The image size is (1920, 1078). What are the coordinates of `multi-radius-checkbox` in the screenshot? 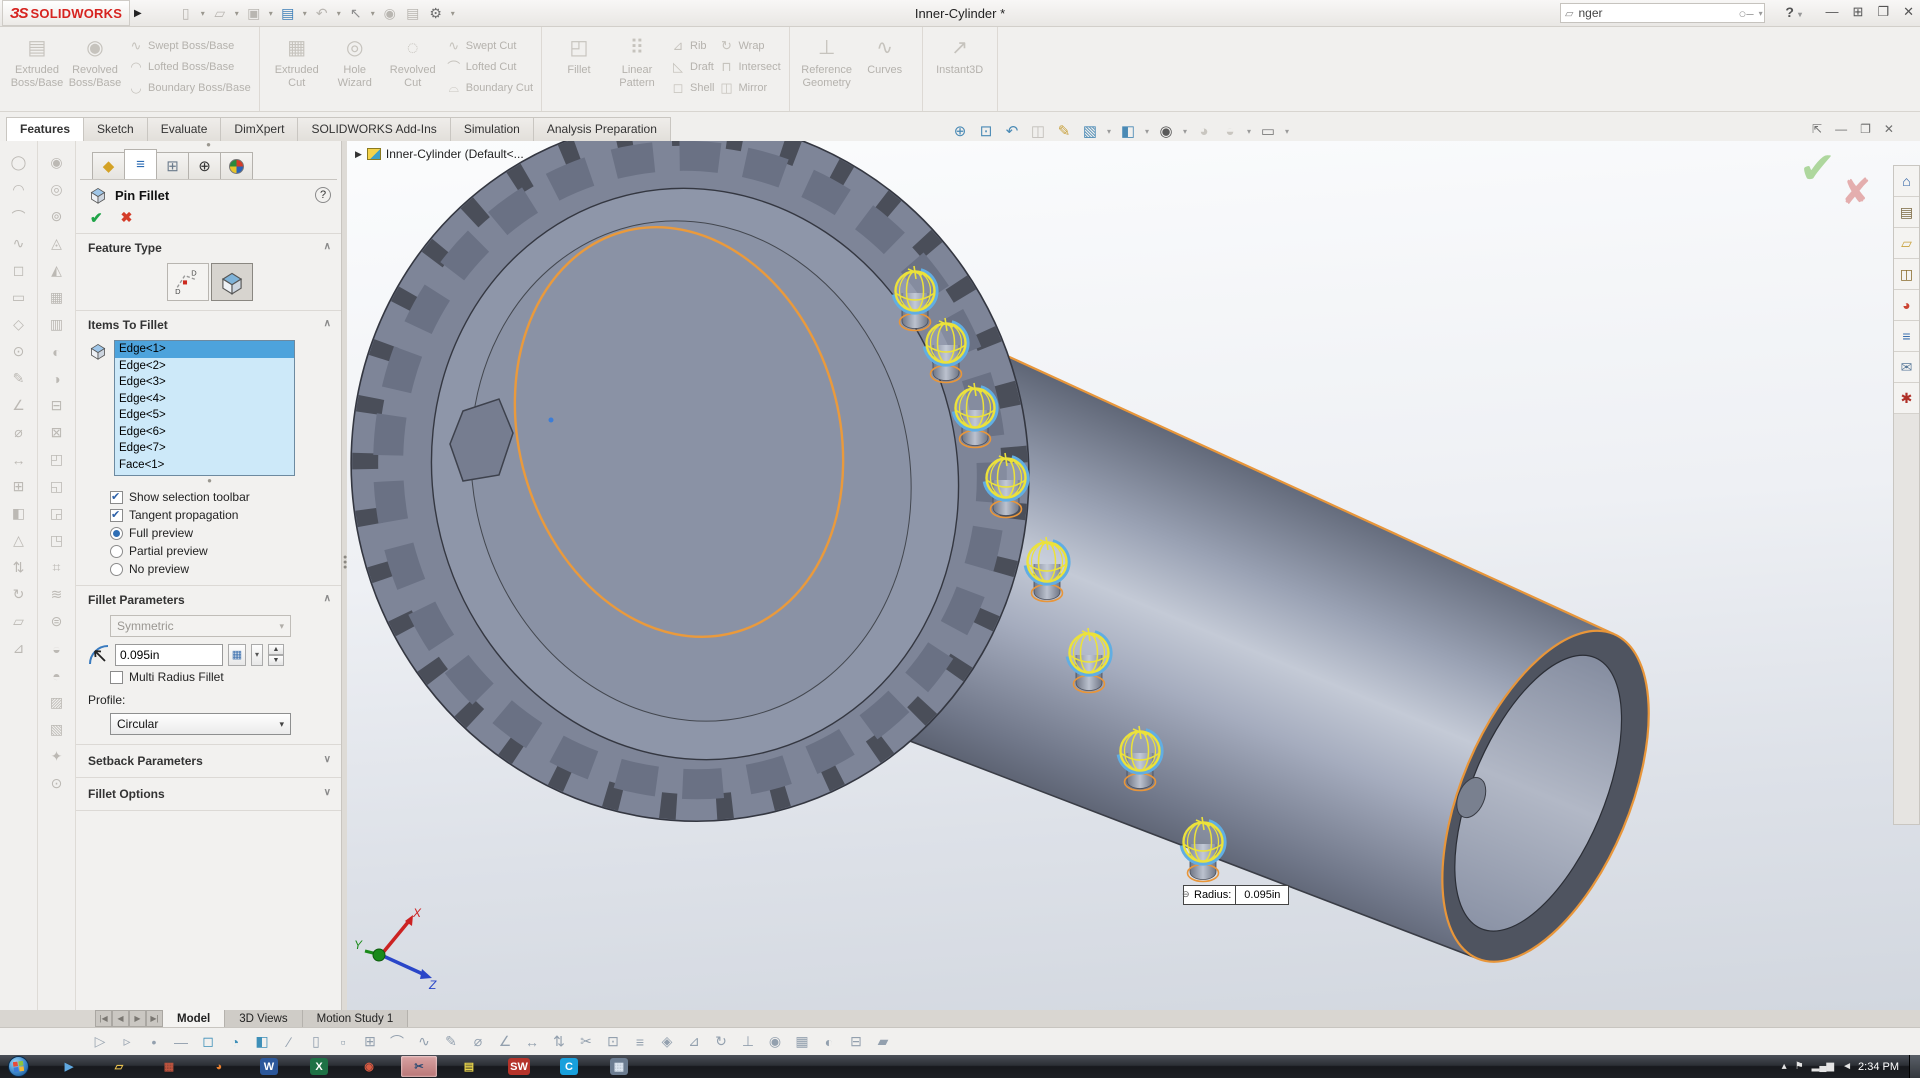 It's located at (116, 677).